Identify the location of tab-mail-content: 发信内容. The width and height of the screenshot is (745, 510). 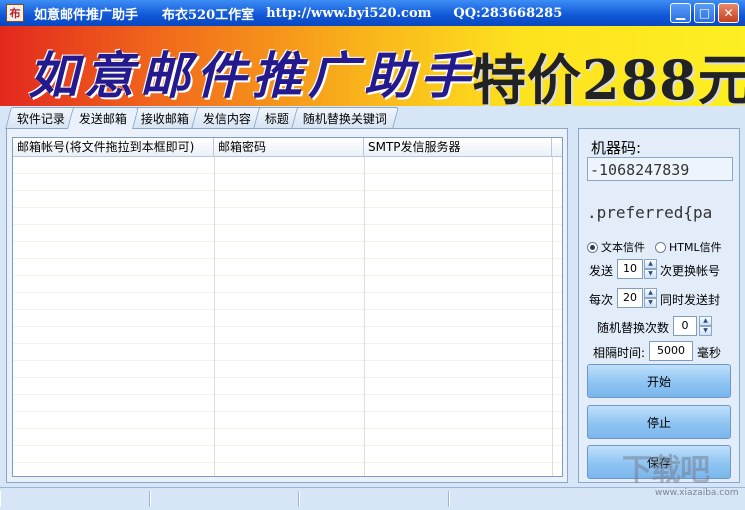
(227, 118).